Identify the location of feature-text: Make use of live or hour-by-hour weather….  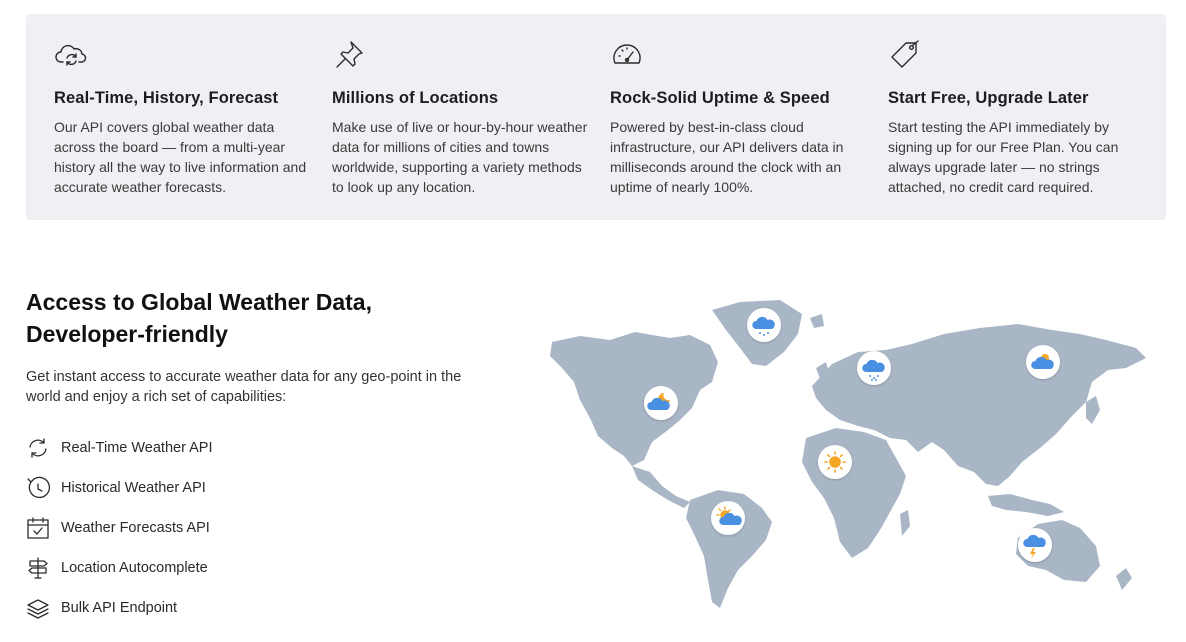
(460, 157).